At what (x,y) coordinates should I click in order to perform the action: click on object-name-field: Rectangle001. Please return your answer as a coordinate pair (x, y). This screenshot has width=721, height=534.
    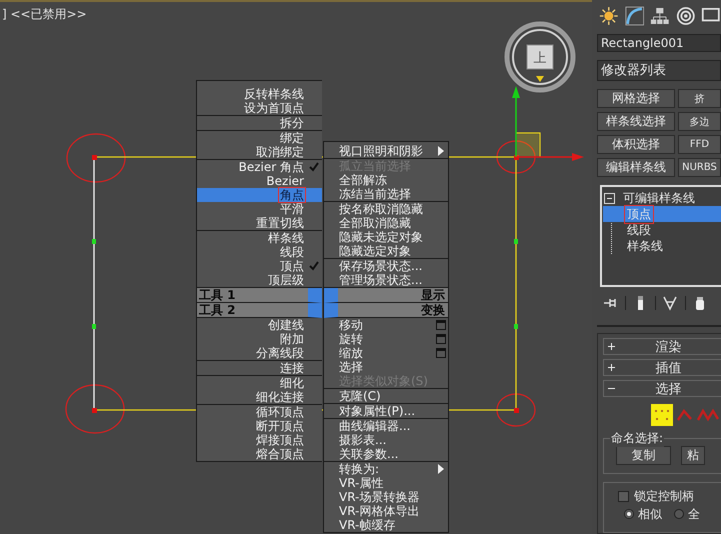
    Looking at the image, I should click on (659, 43).